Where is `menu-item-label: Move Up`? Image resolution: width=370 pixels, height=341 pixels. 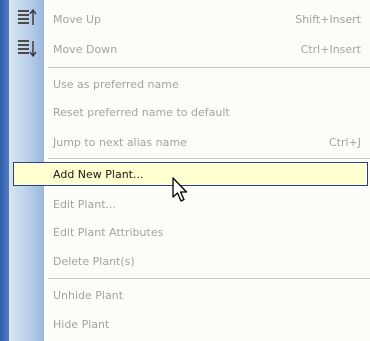 menu-item-label: Move Up is located at coordinates (77, 19).